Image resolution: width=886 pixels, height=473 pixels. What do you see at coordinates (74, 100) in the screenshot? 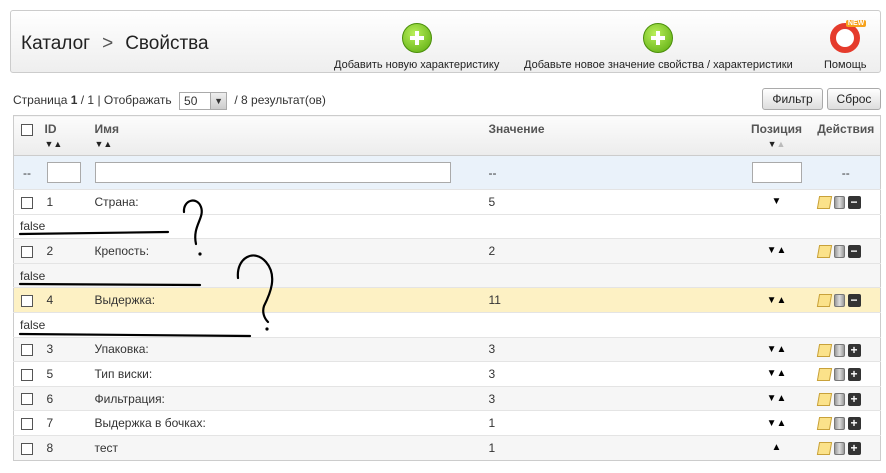
I see `page-number: 1` at bounding box center [74, 100].